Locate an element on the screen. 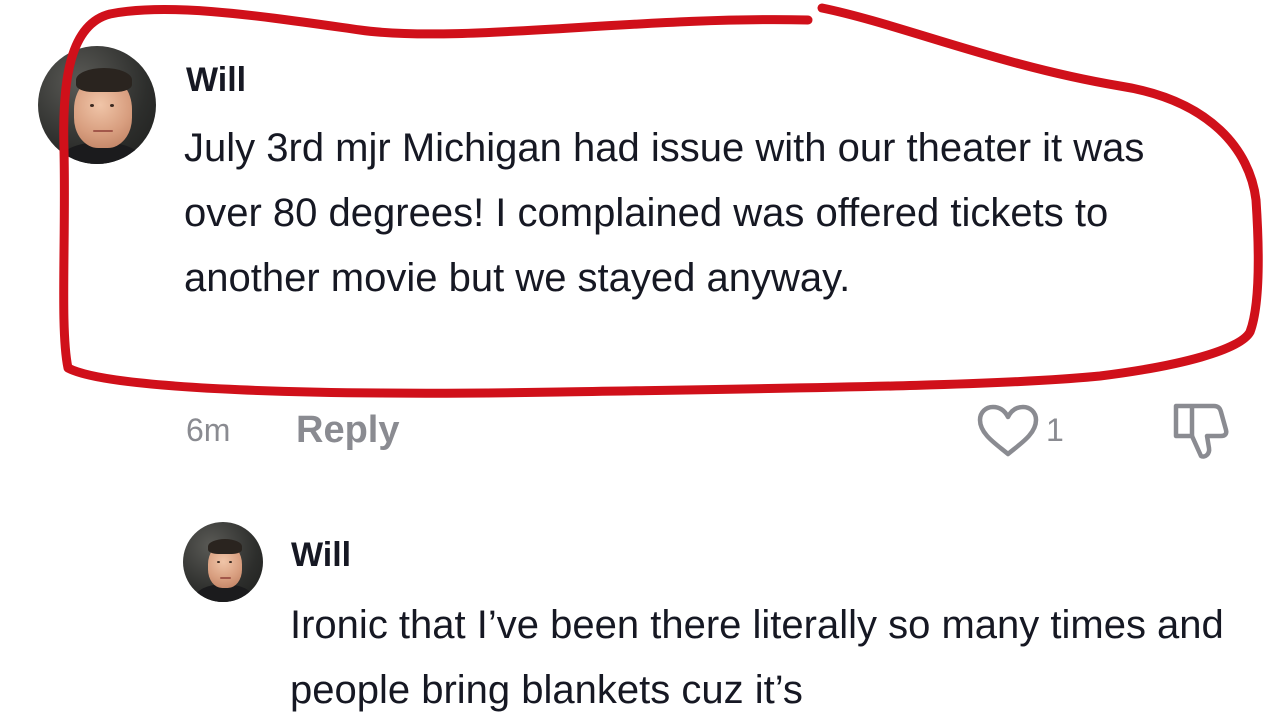  heart-icon is located at coordinates (1008, 430).